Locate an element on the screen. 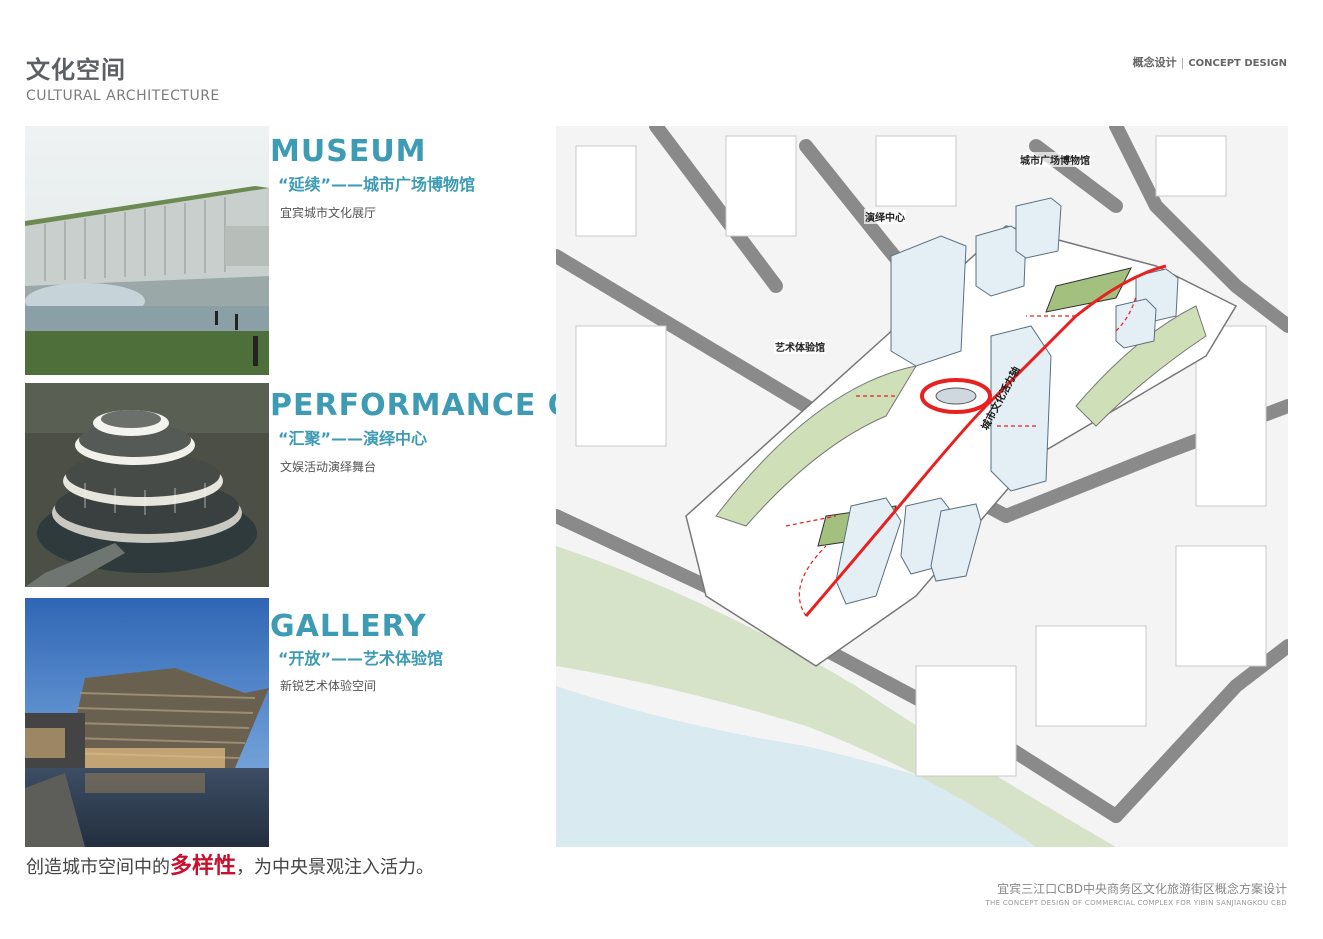 The height and width of the screenshot is (939, 1323). section-tag-en: CONCEPT DESIGN is located at coordinates (1237, 63).